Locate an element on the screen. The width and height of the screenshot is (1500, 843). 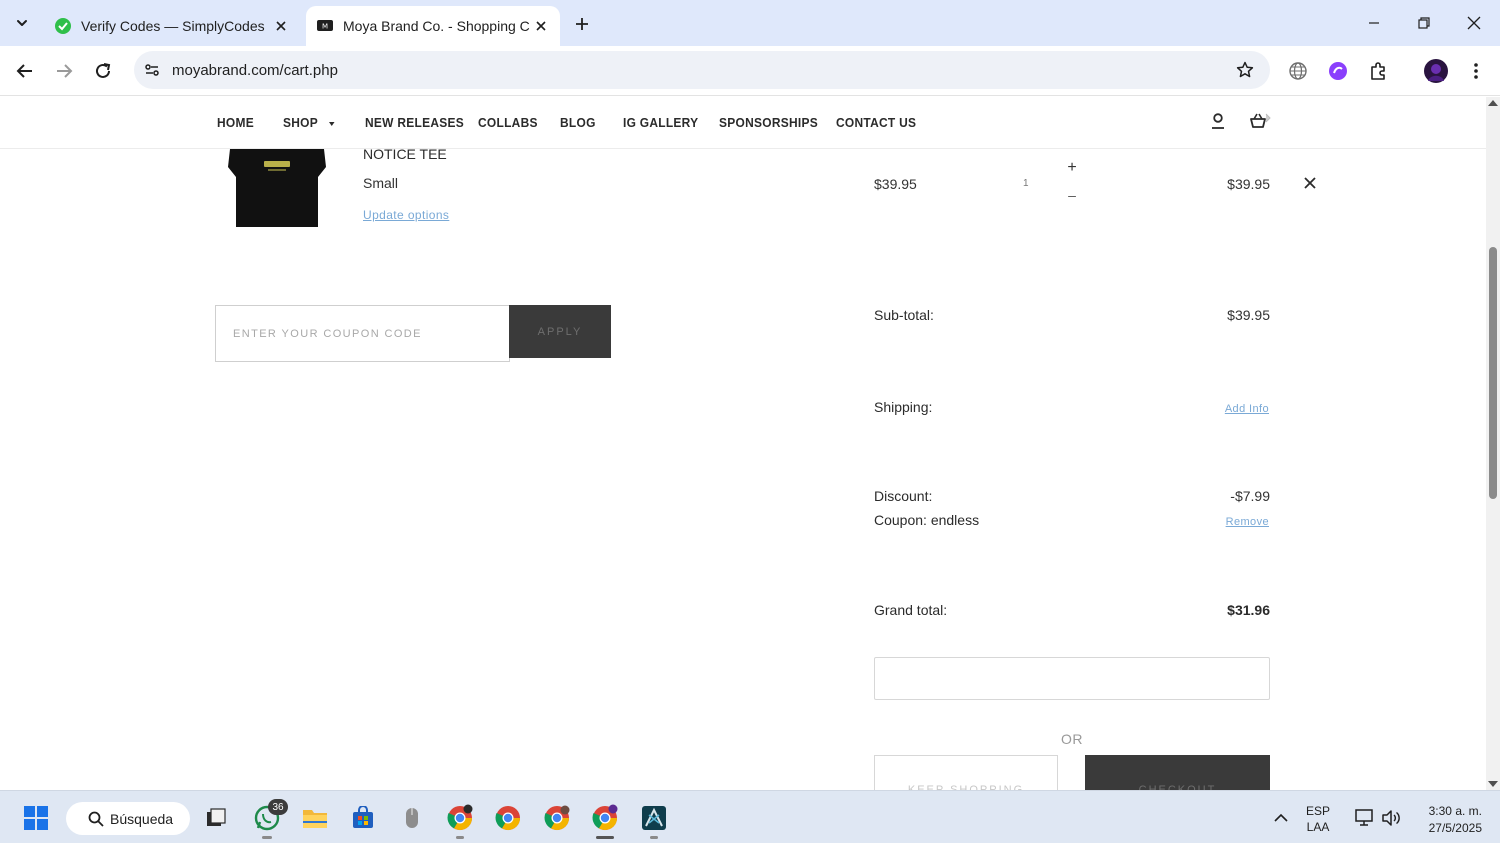
coupon-remove-link: Remove is located at coordinates (1247, 522).